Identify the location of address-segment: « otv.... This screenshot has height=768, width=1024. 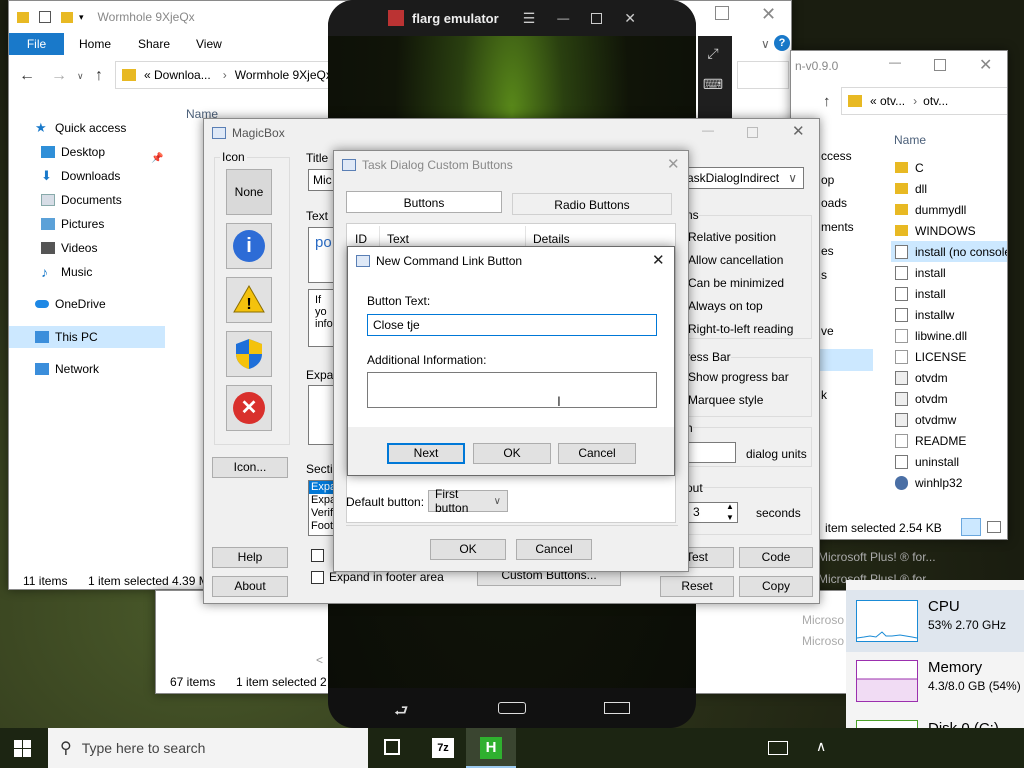
(887, 101).